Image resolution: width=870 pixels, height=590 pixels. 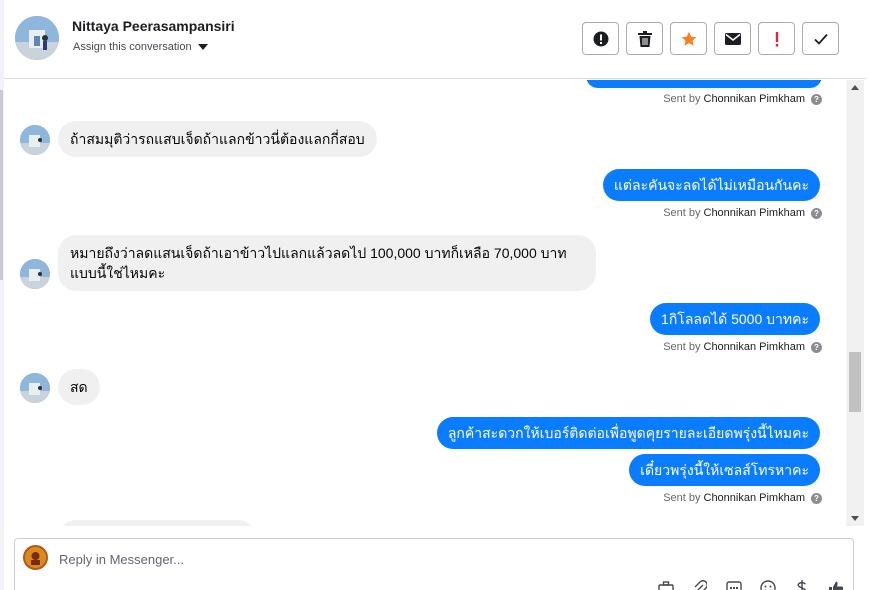 I want to click on outgoing-message, so click(x=704, y=84).